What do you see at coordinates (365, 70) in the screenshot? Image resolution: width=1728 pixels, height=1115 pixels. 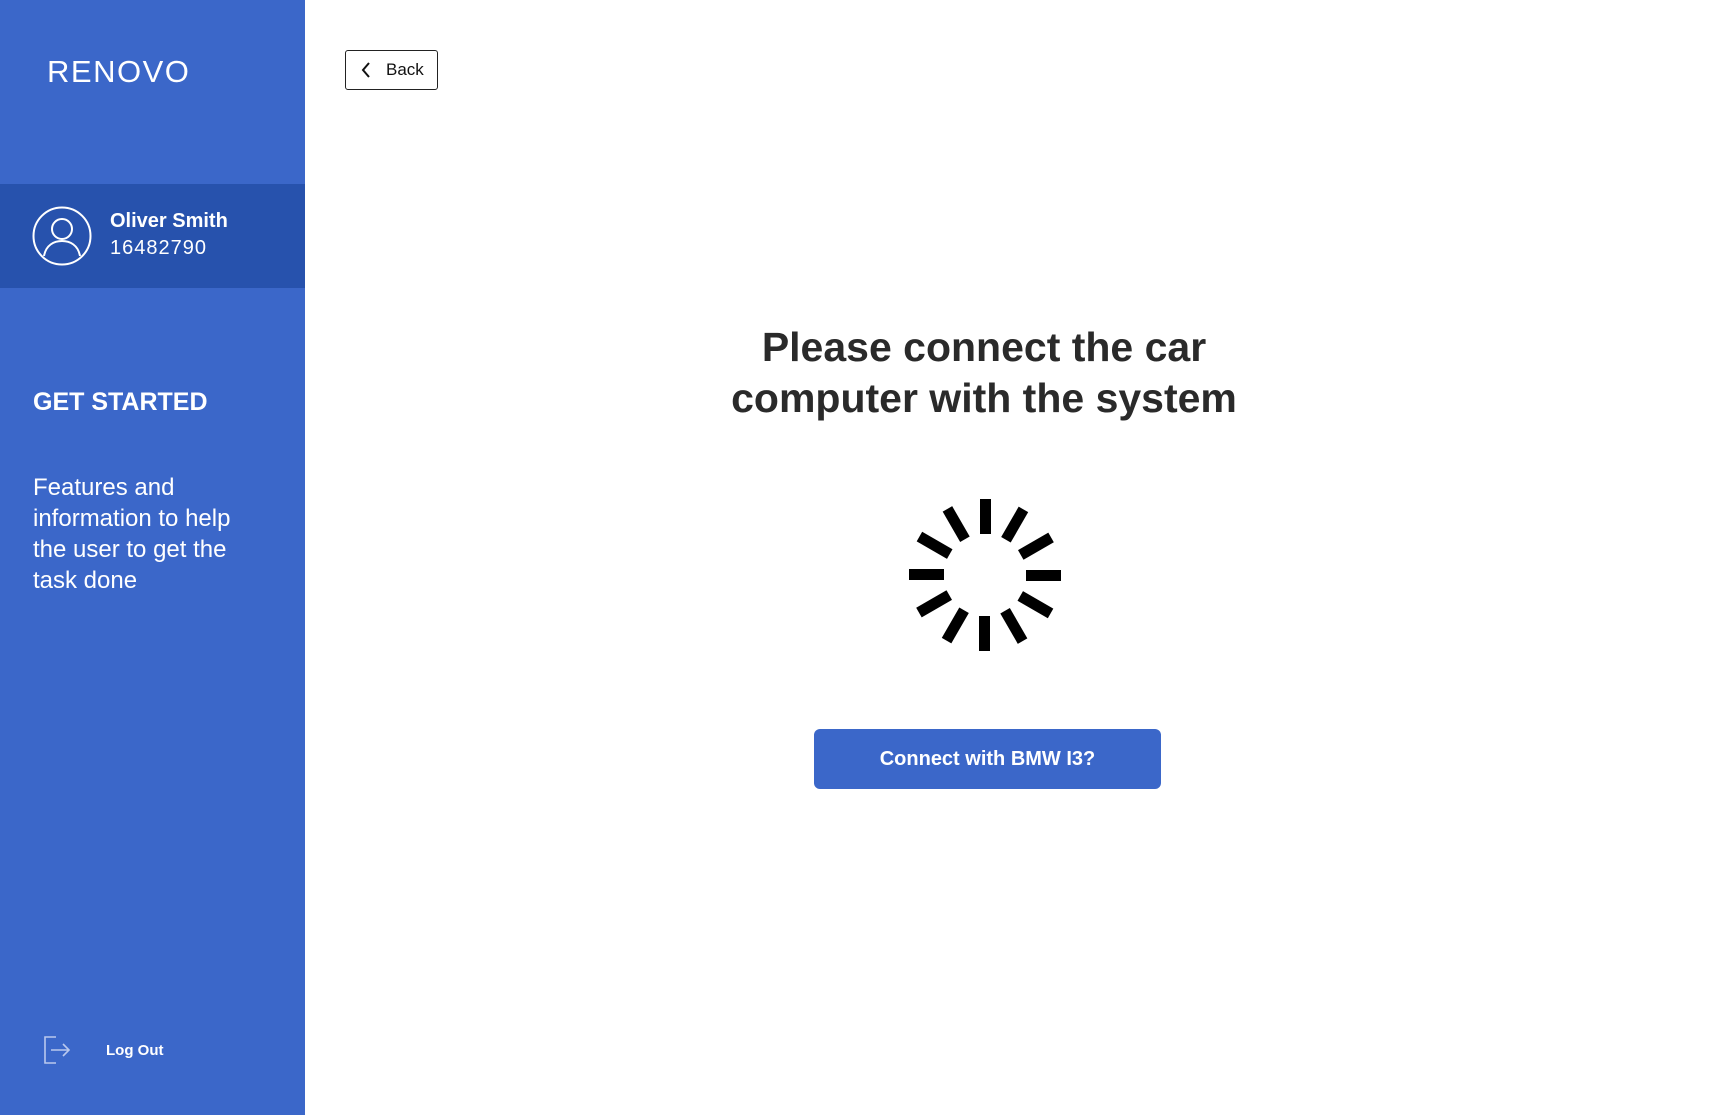 I see `chevron-left-icon` at bounding box center [365, 70].